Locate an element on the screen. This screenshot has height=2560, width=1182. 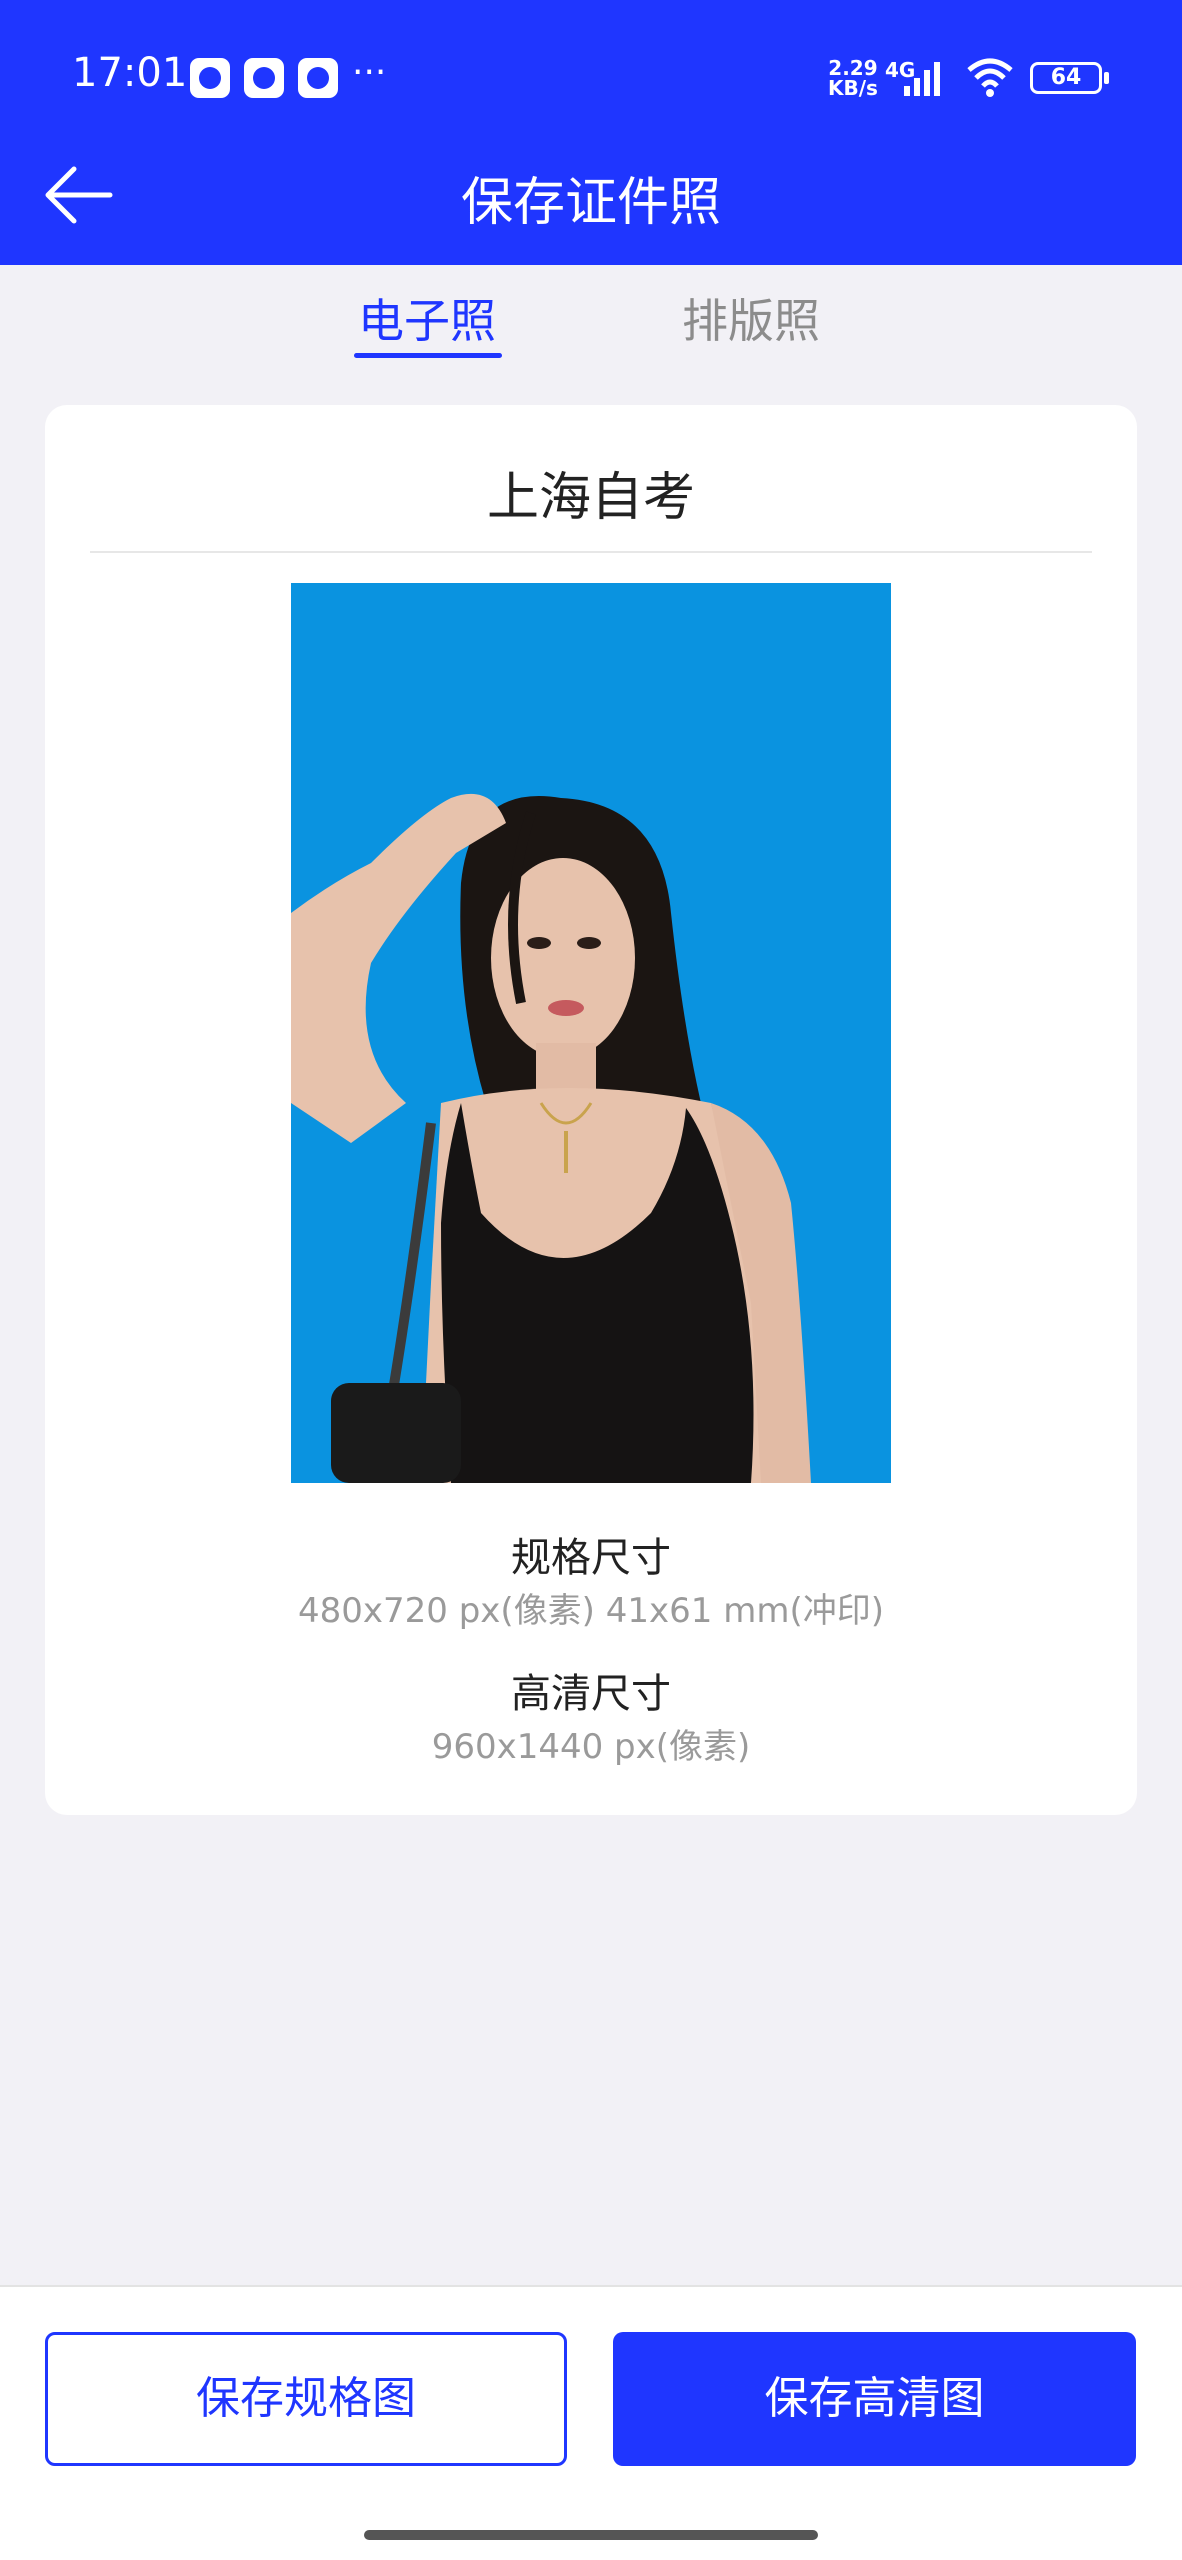
active-tab-indicator is located at coordinates (428, 355).